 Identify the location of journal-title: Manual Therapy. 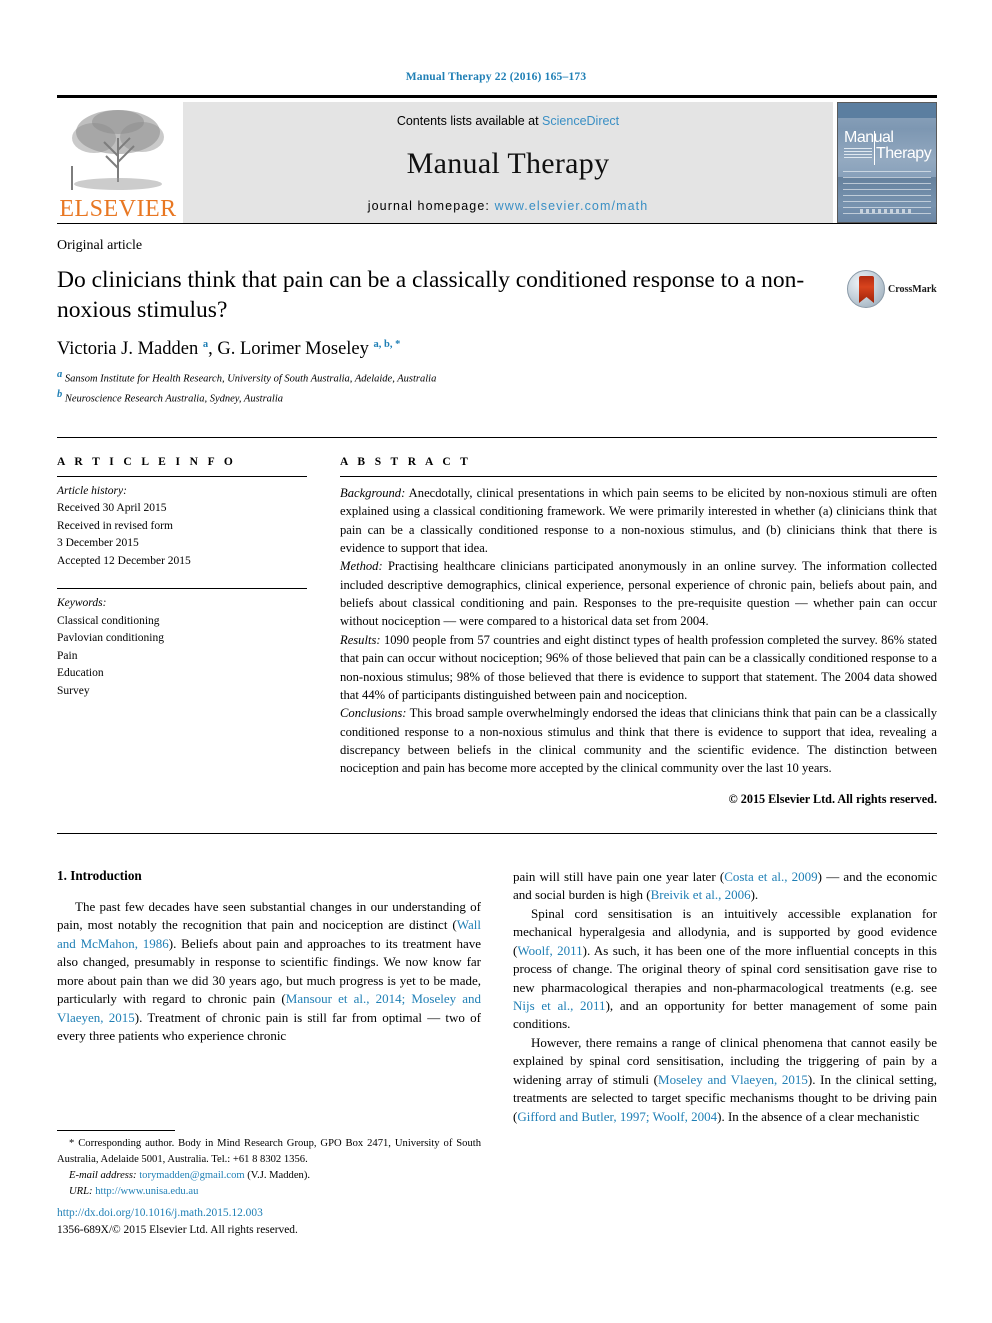
(508, 163).